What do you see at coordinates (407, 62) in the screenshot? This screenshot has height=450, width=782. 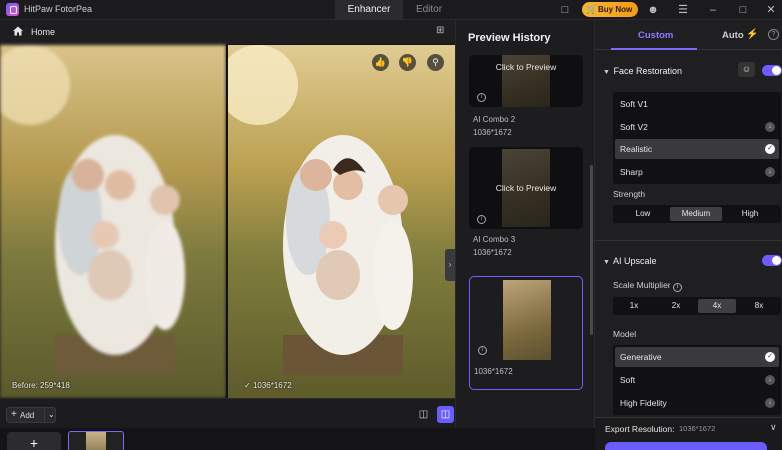 I see `thumbs-down-icon: 👎` at bounding box center [407, 62].